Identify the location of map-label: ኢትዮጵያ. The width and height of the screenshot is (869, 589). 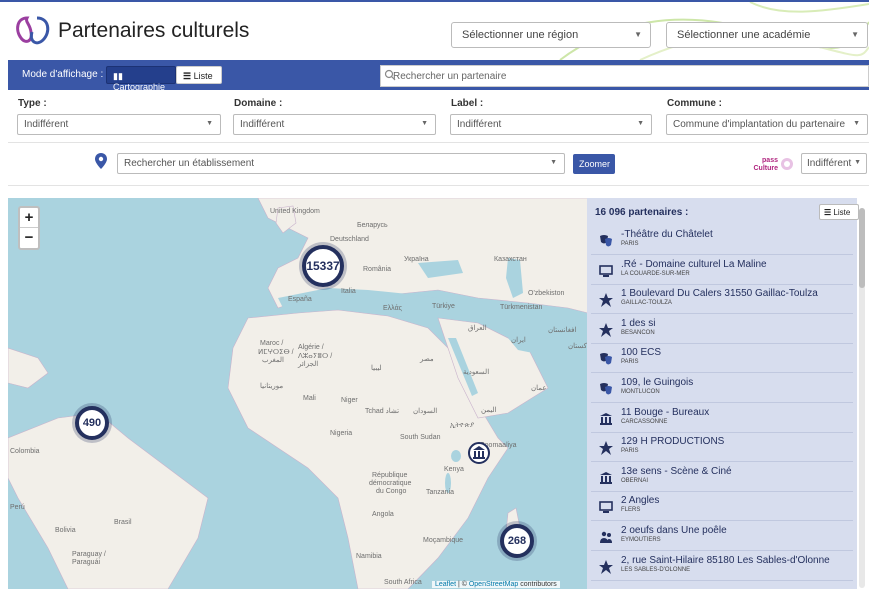
(462, 425).